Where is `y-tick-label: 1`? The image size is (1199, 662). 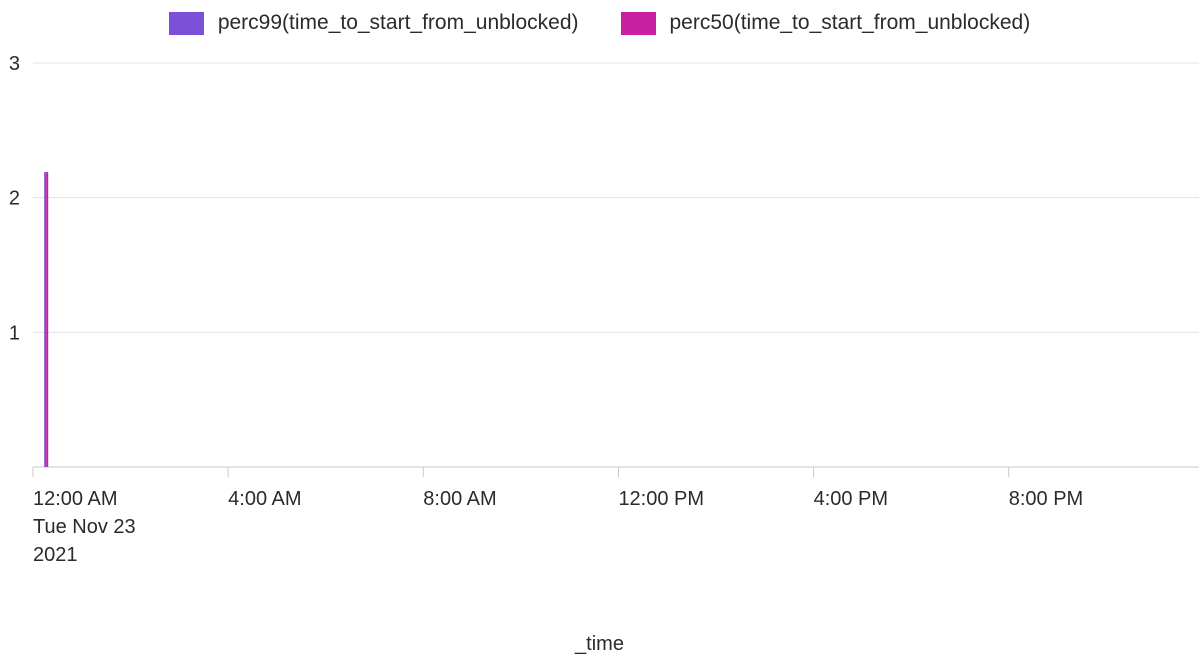 y-tick-label: 1 is located at coordinates (14, 333).